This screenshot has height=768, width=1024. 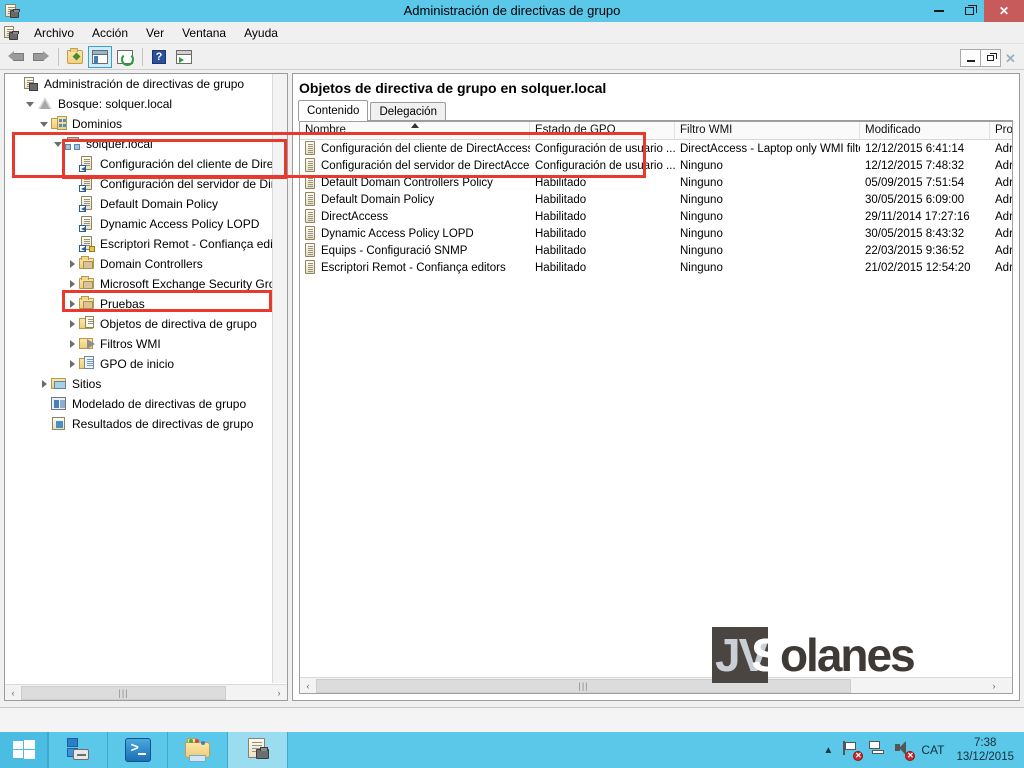 I want to click on tree-item-pruebas: Pruebas, so click(x=138, y=304).